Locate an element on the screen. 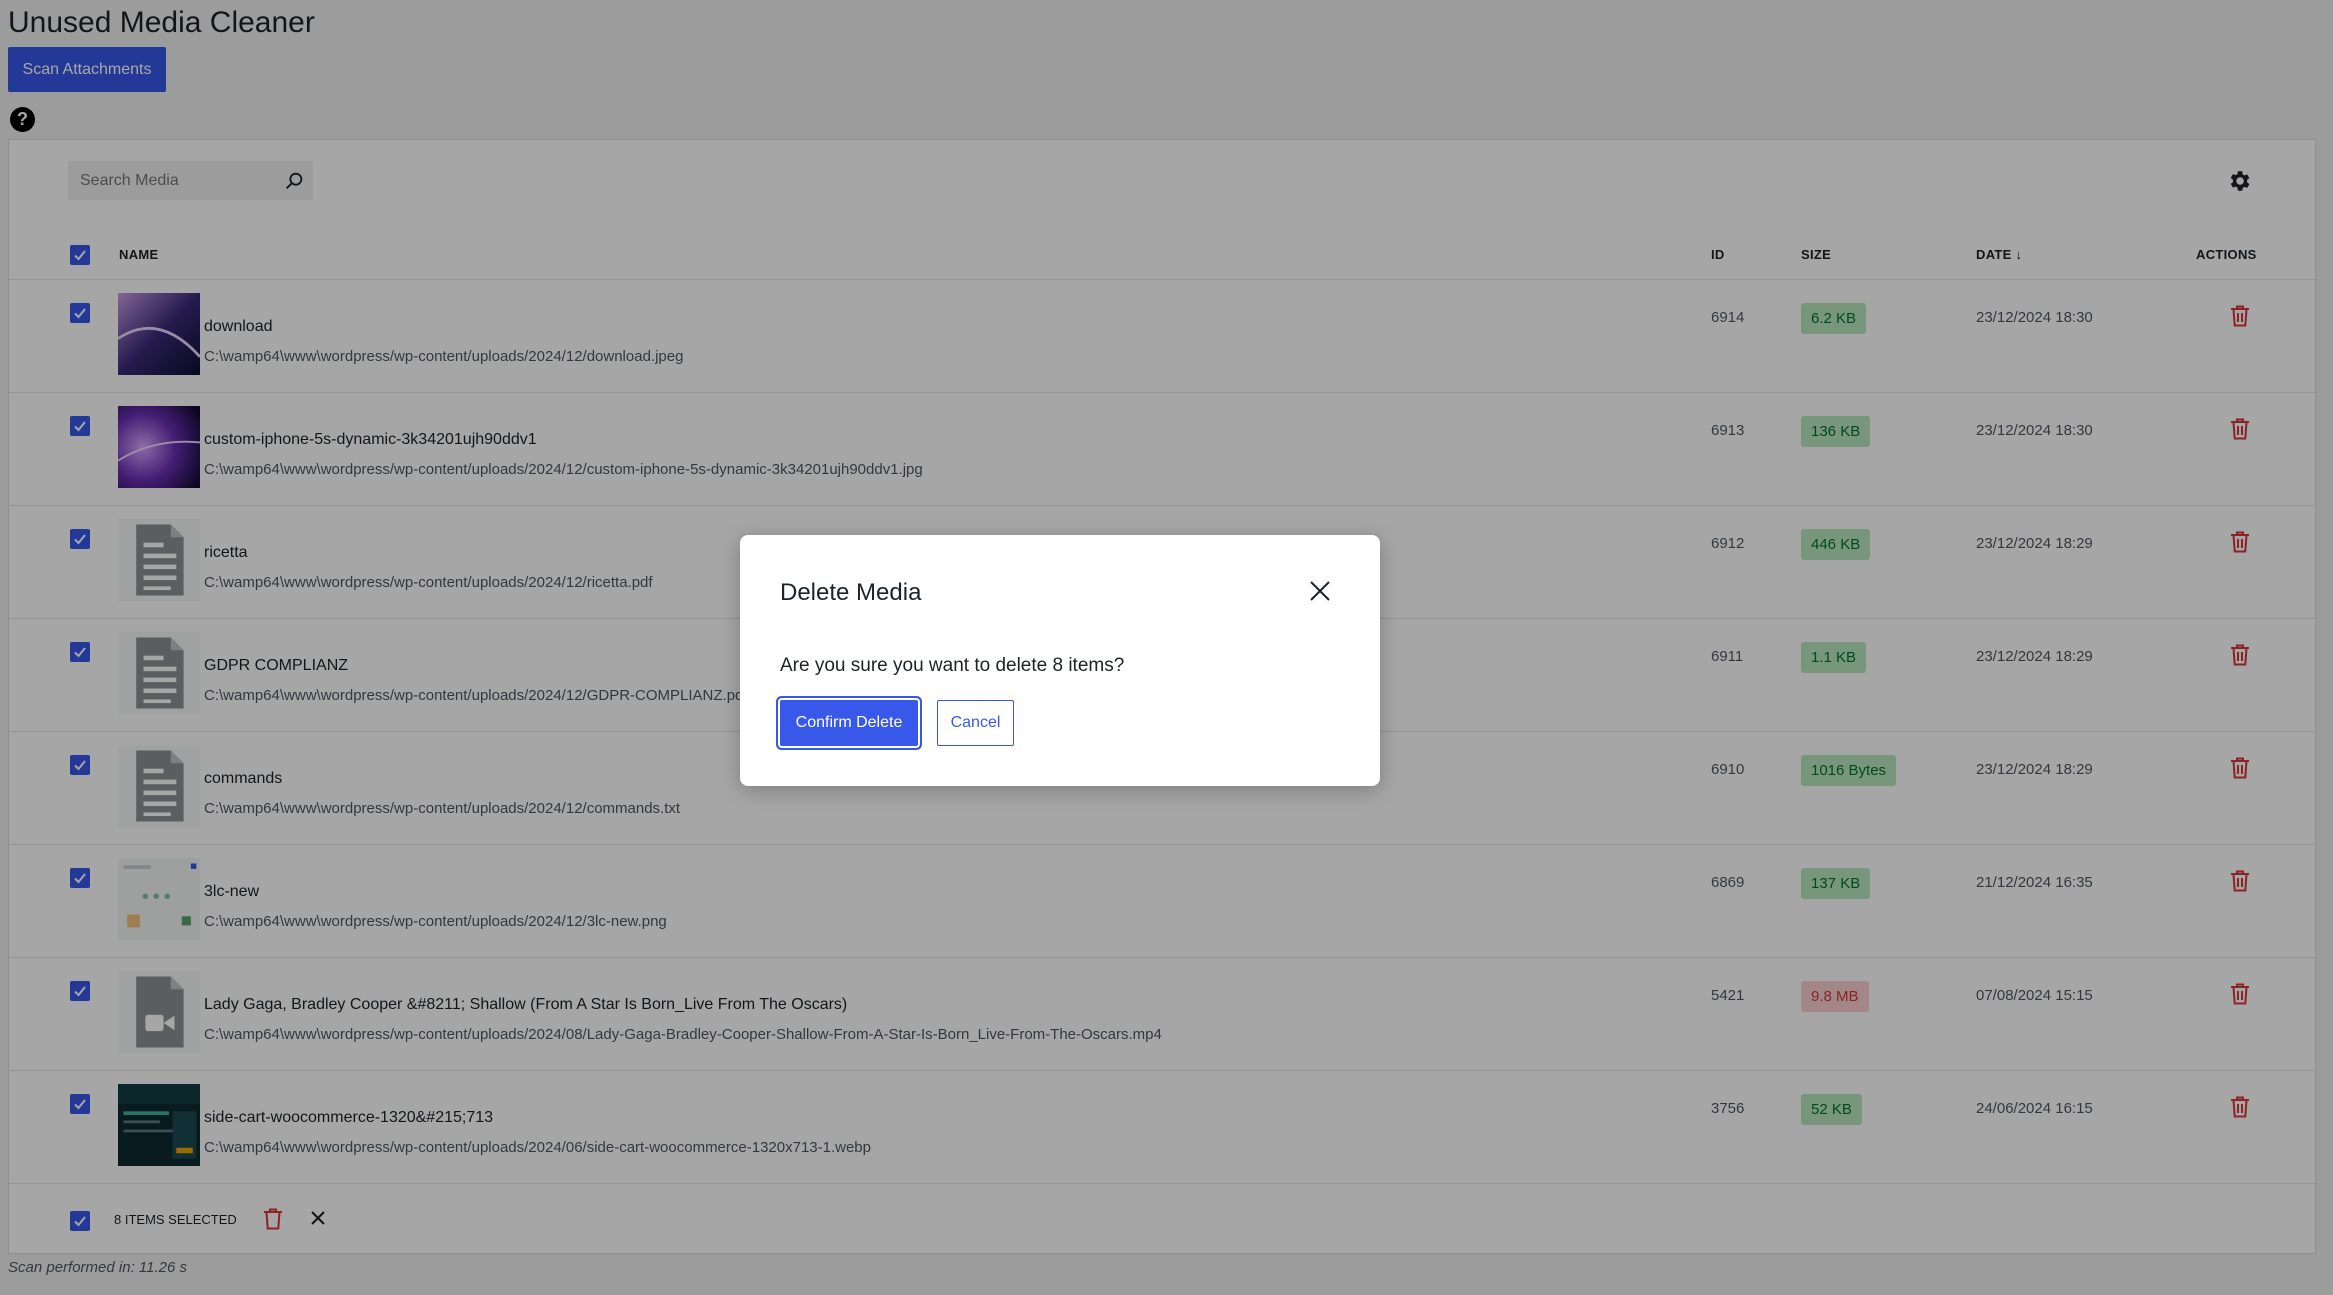 The width and height of the screenshot is (2333, 1295). cancel-button: Cancel is located at coordinates (975, 723).